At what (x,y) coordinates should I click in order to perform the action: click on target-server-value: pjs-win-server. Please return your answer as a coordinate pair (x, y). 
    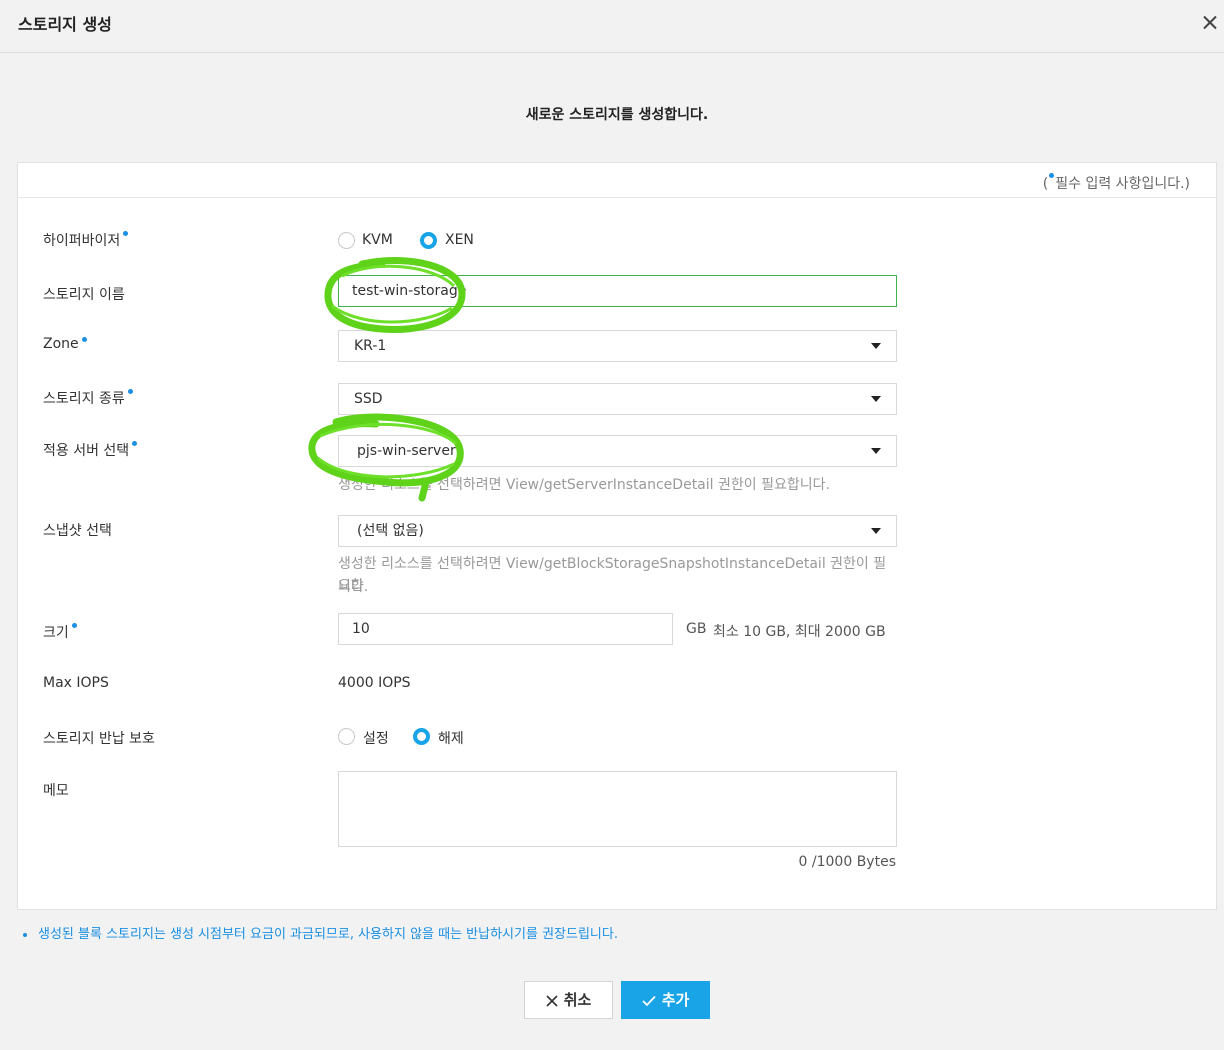
    Looking at the image, I should click on (406, 451).